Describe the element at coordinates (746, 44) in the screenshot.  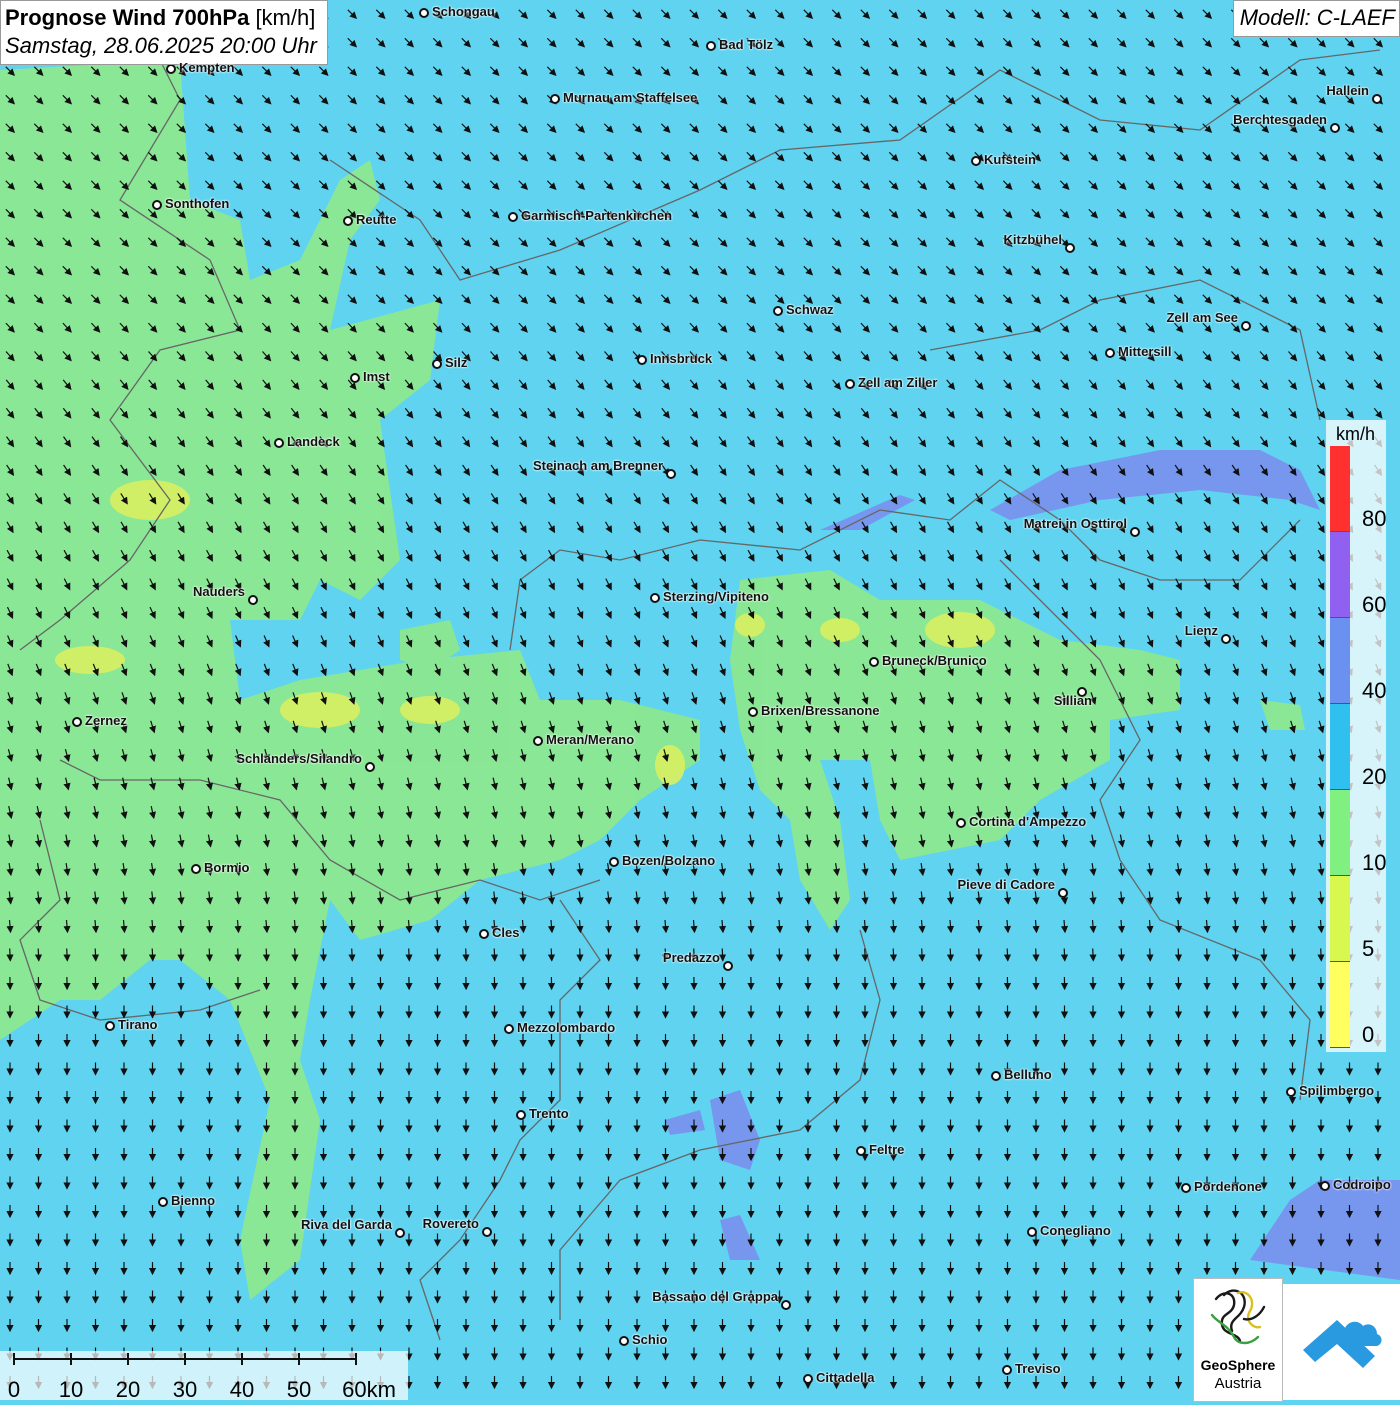
I see `city-label: Bad Tölz` at that location.